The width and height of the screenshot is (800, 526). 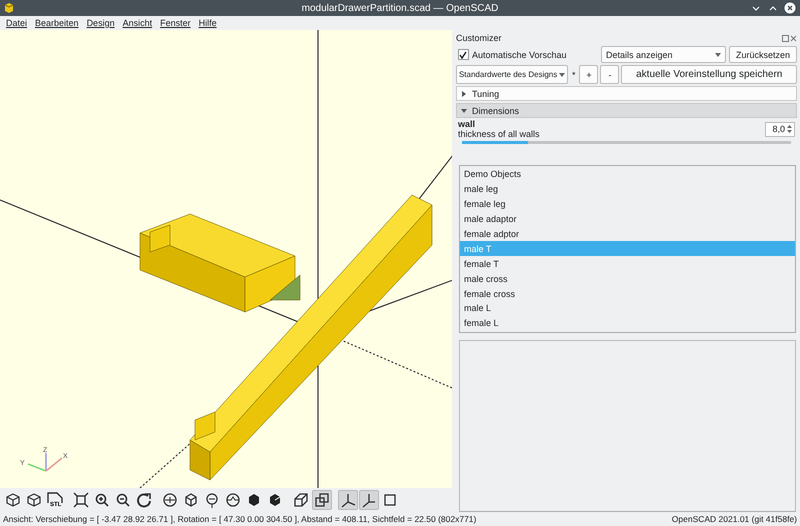 I want to click on dropdown-option: female T, so click(x=627, y=264).